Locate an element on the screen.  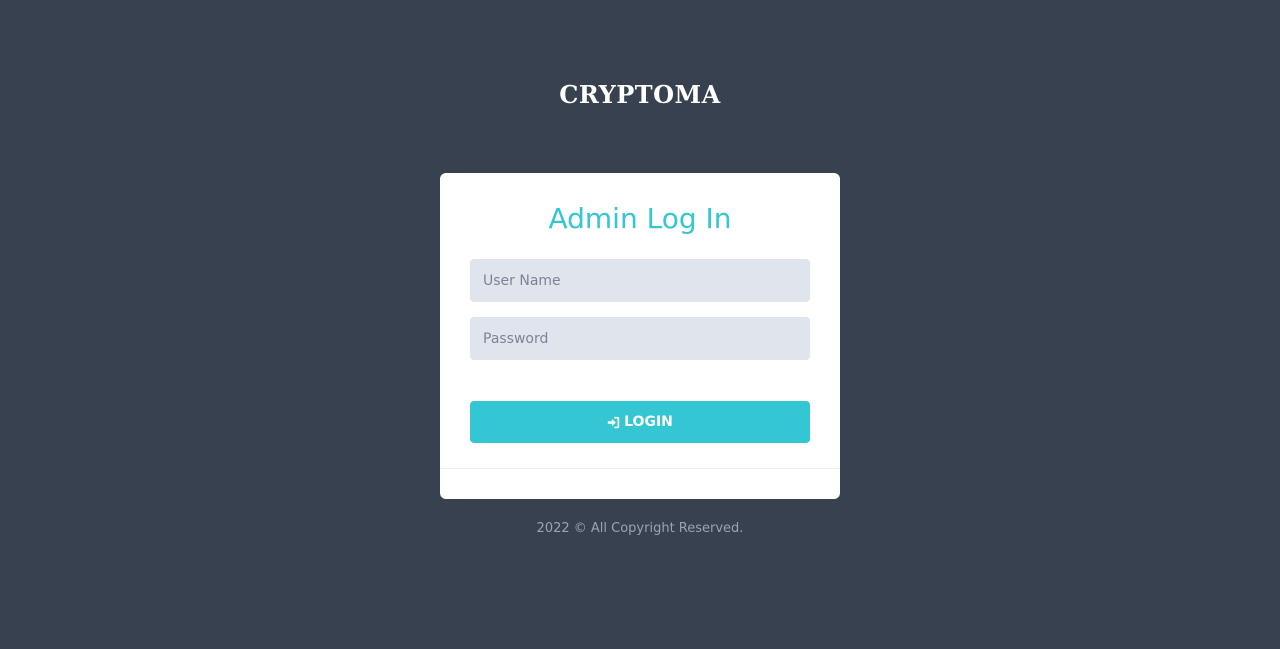
card-footer-divider is located at coordinates (640, 468).